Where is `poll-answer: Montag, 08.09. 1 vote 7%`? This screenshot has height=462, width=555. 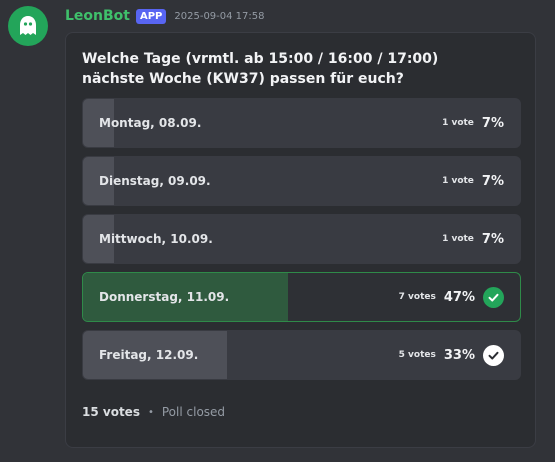
poll-answer: Montag, 08.09. 1 vote 7% is located at coordinates (301, 123).